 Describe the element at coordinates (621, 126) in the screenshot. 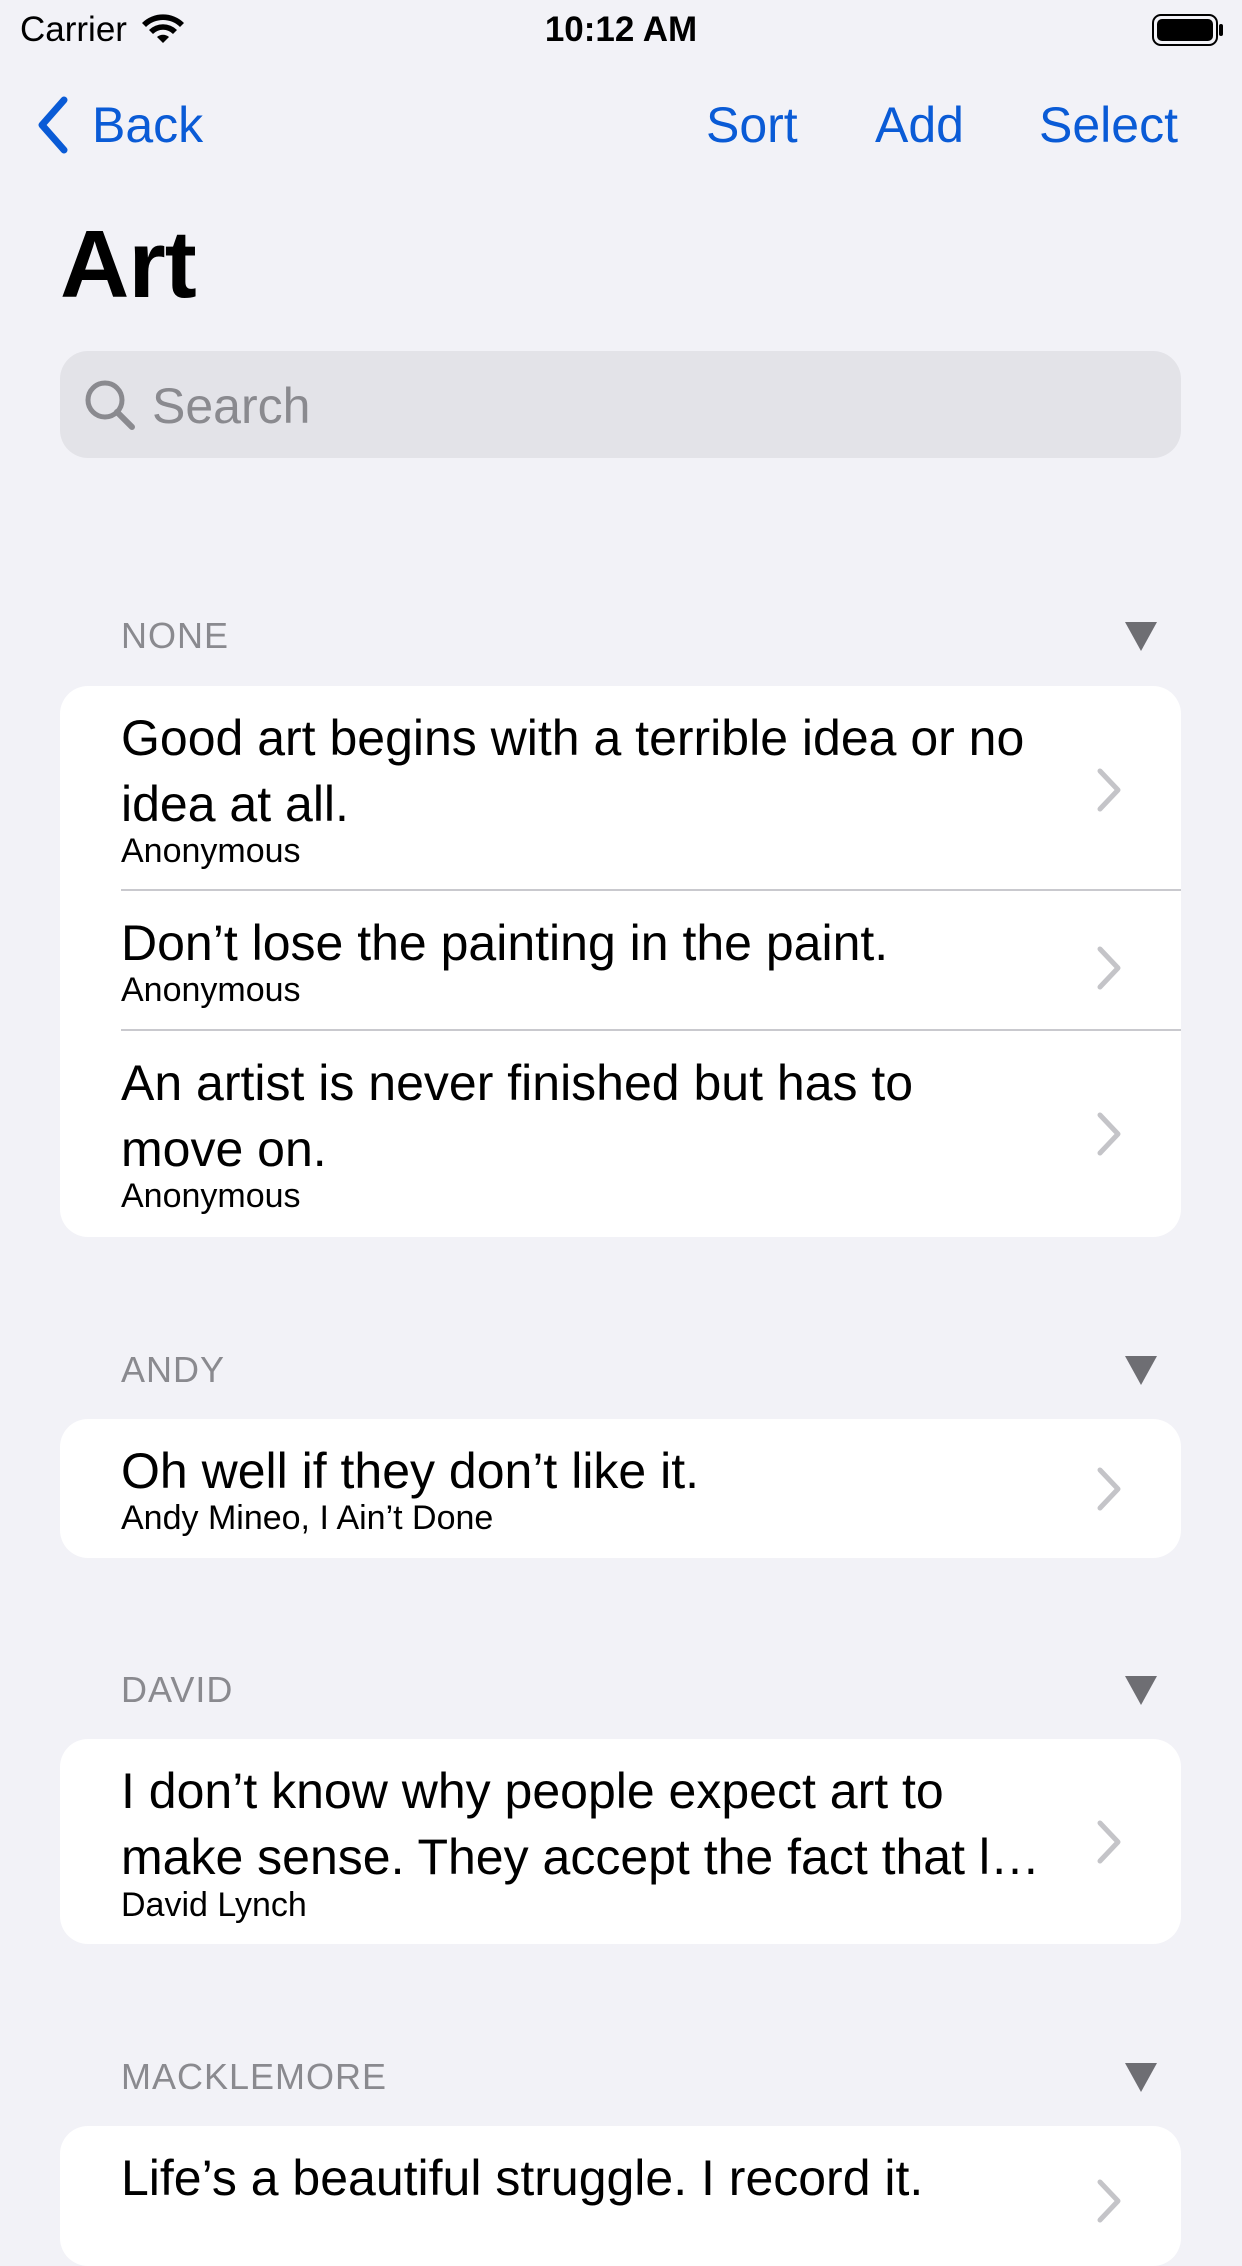

I see `navigation-bar: Back Sort Add Select` at that location.